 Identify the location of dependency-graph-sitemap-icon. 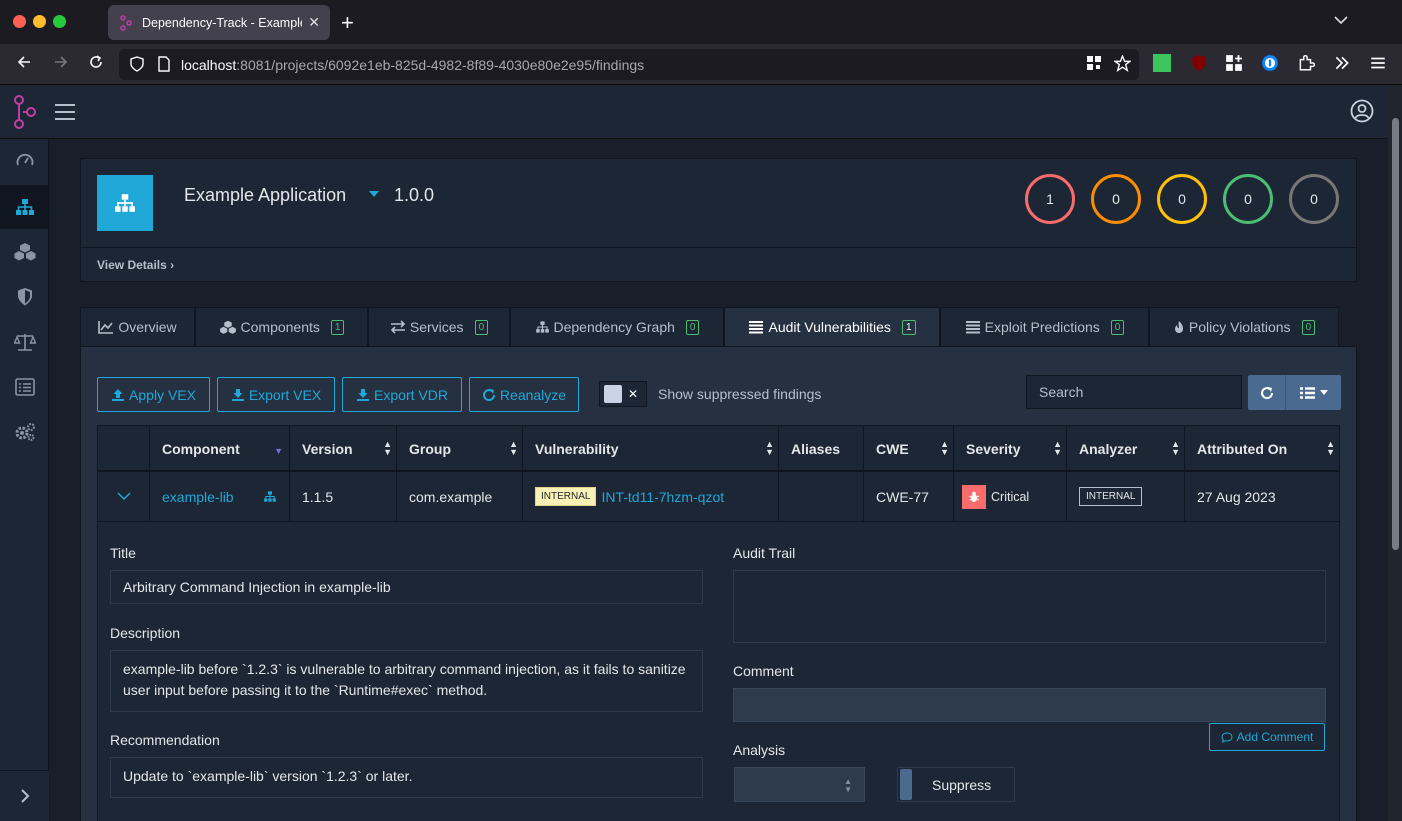
(270, 496).